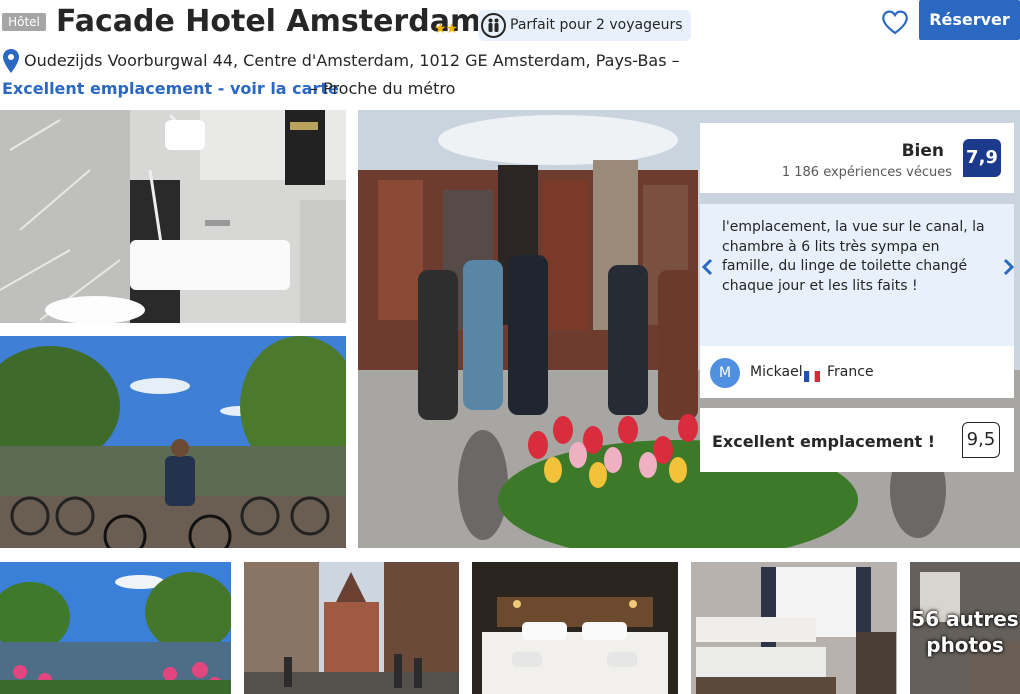  Describe the element at coordinates (725, 373) in the screenshot. I see `avatar: M` at that location.